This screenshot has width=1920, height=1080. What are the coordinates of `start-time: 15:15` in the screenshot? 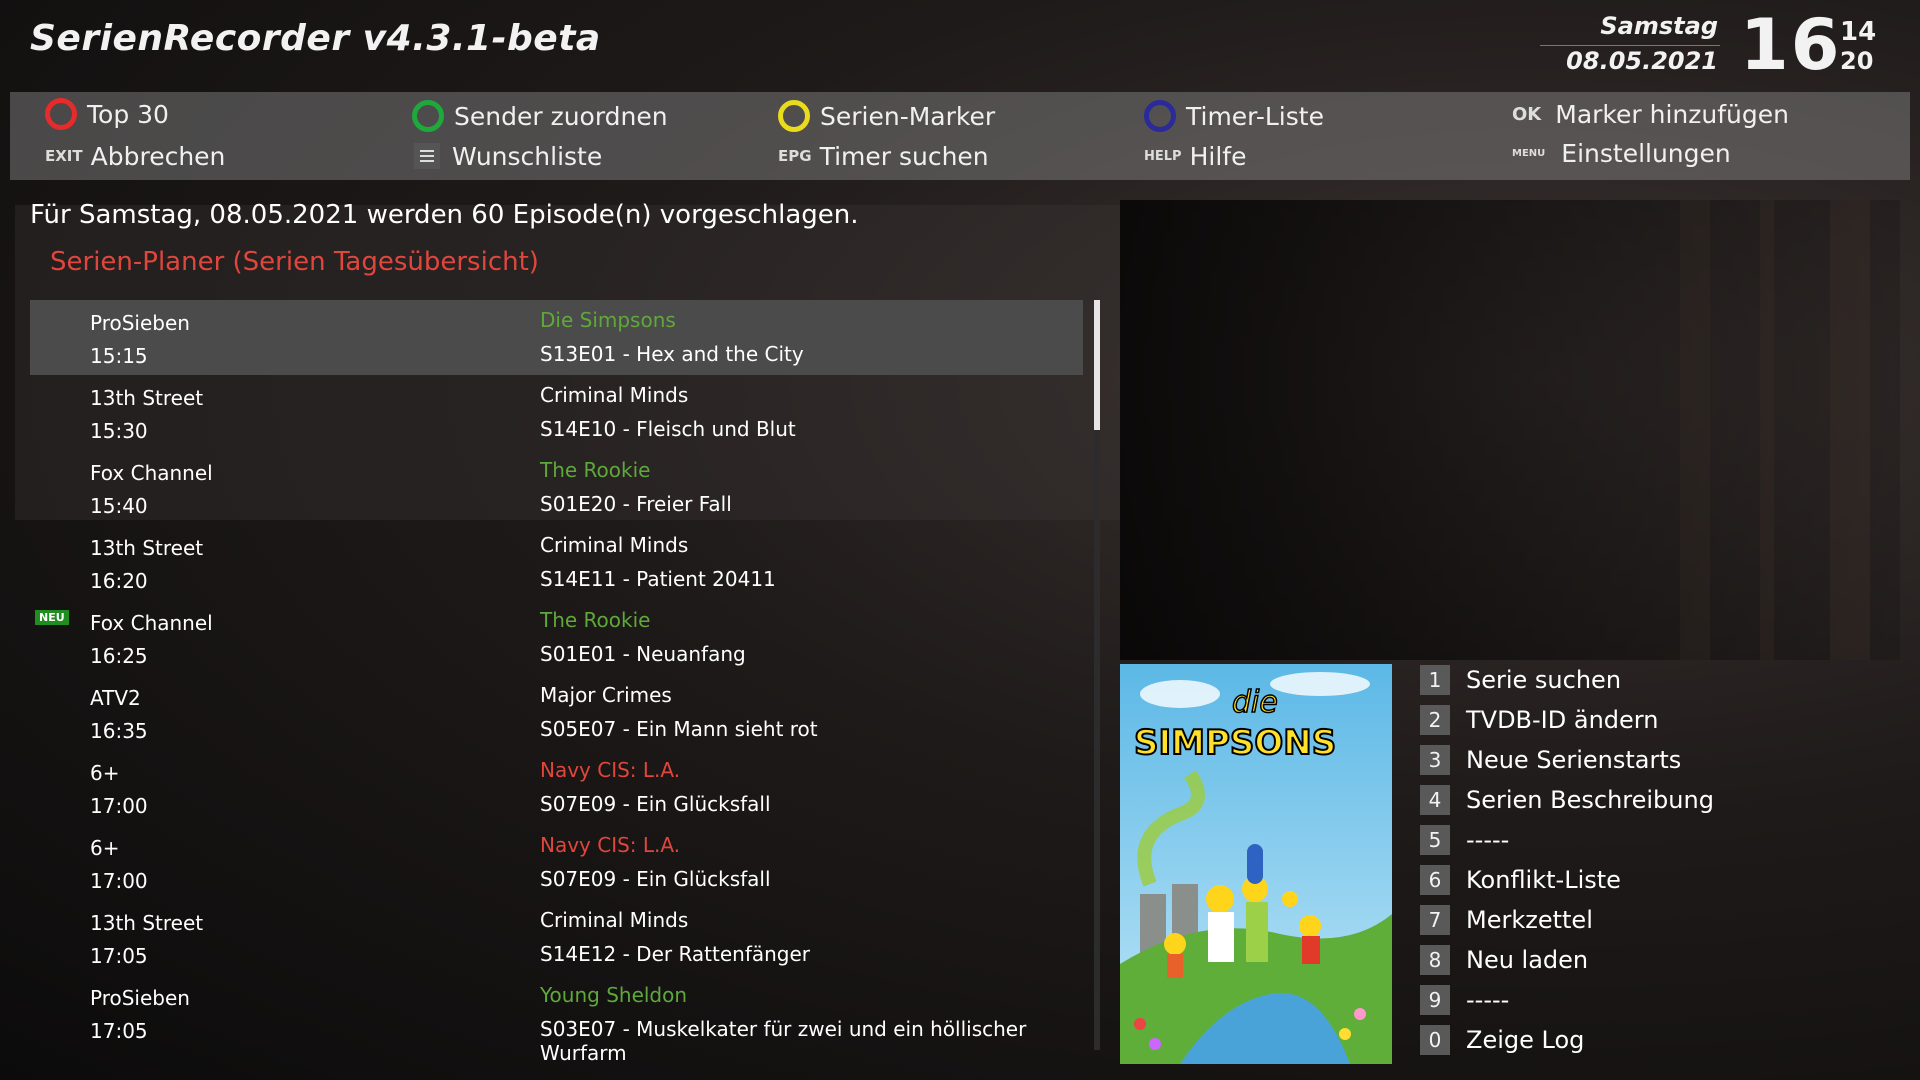 It's located at (119, 356).